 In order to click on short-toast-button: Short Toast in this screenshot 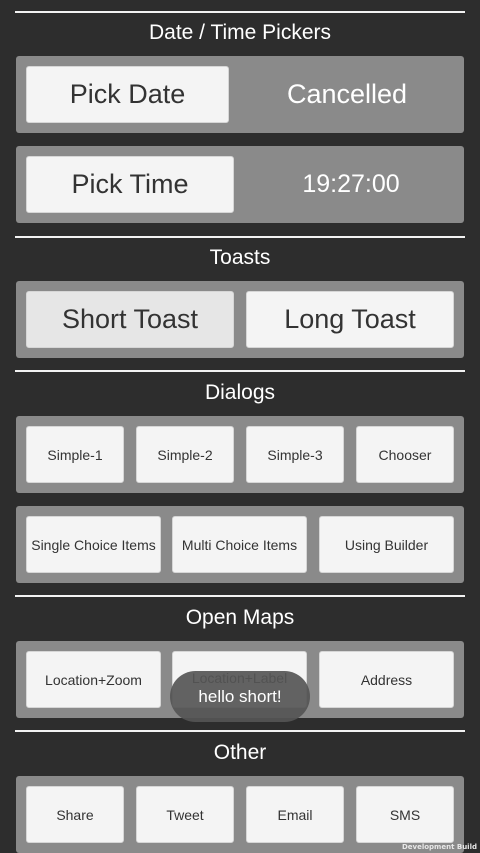, I will do `click(130, 319)`.